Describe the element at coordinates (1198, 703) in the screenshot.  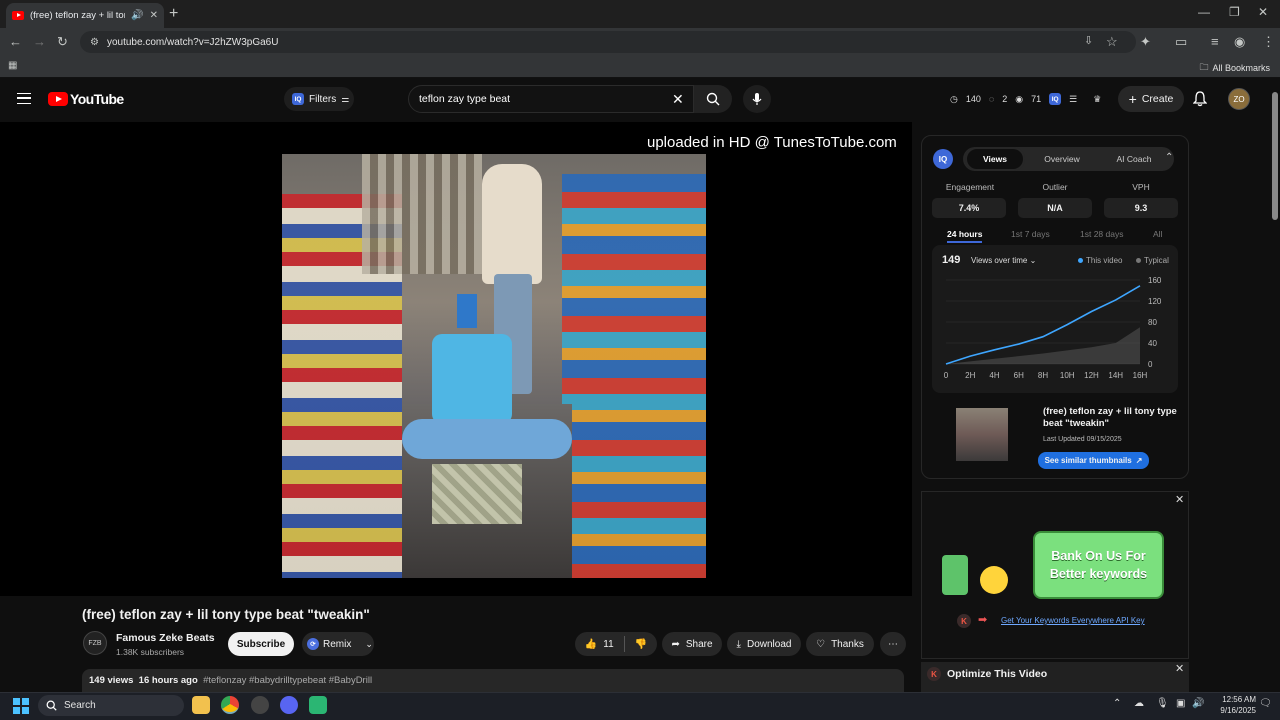
I see `volume-icon: 🔊` at that location.